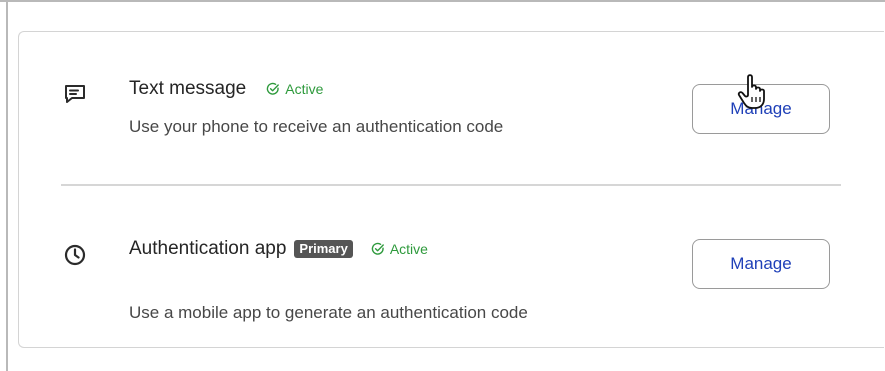 Image resolution: width=885 pixels, height=371 pixels. I want to click on method-title-line: Text message Active, so click(226, 89).